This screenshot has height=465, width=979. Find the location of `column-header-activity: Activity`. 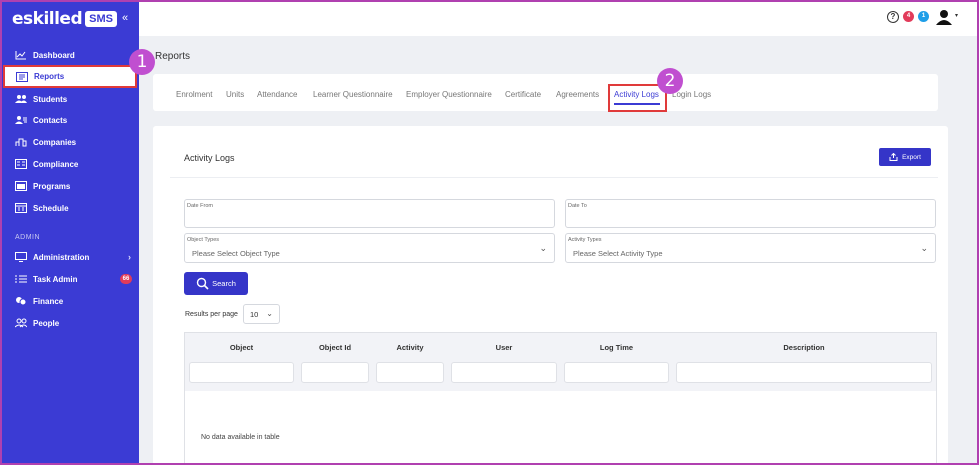

column-header-activity: Activity is located at coordinates (410, 347).